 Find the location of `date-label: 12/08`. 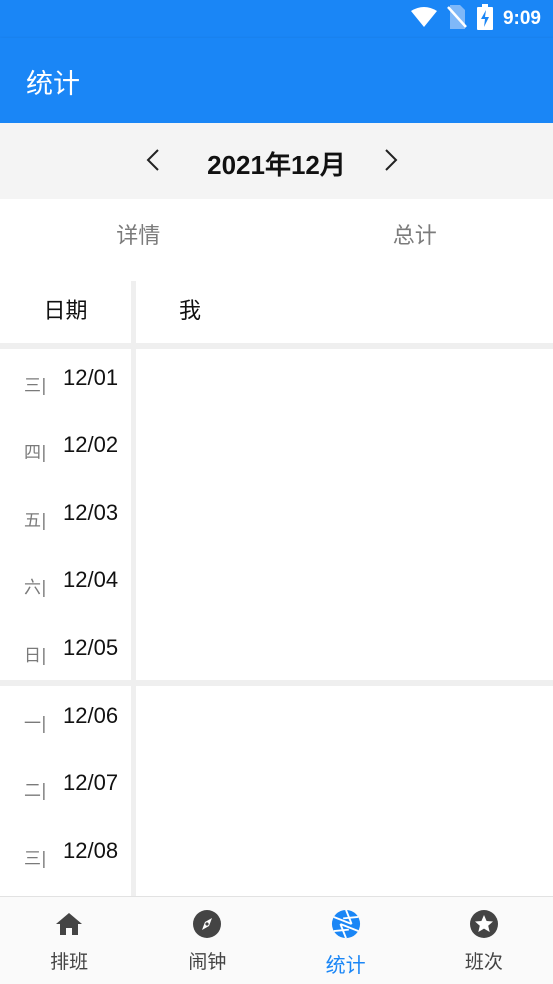

date-label: 12/08 is located at coordinates (90, 851).